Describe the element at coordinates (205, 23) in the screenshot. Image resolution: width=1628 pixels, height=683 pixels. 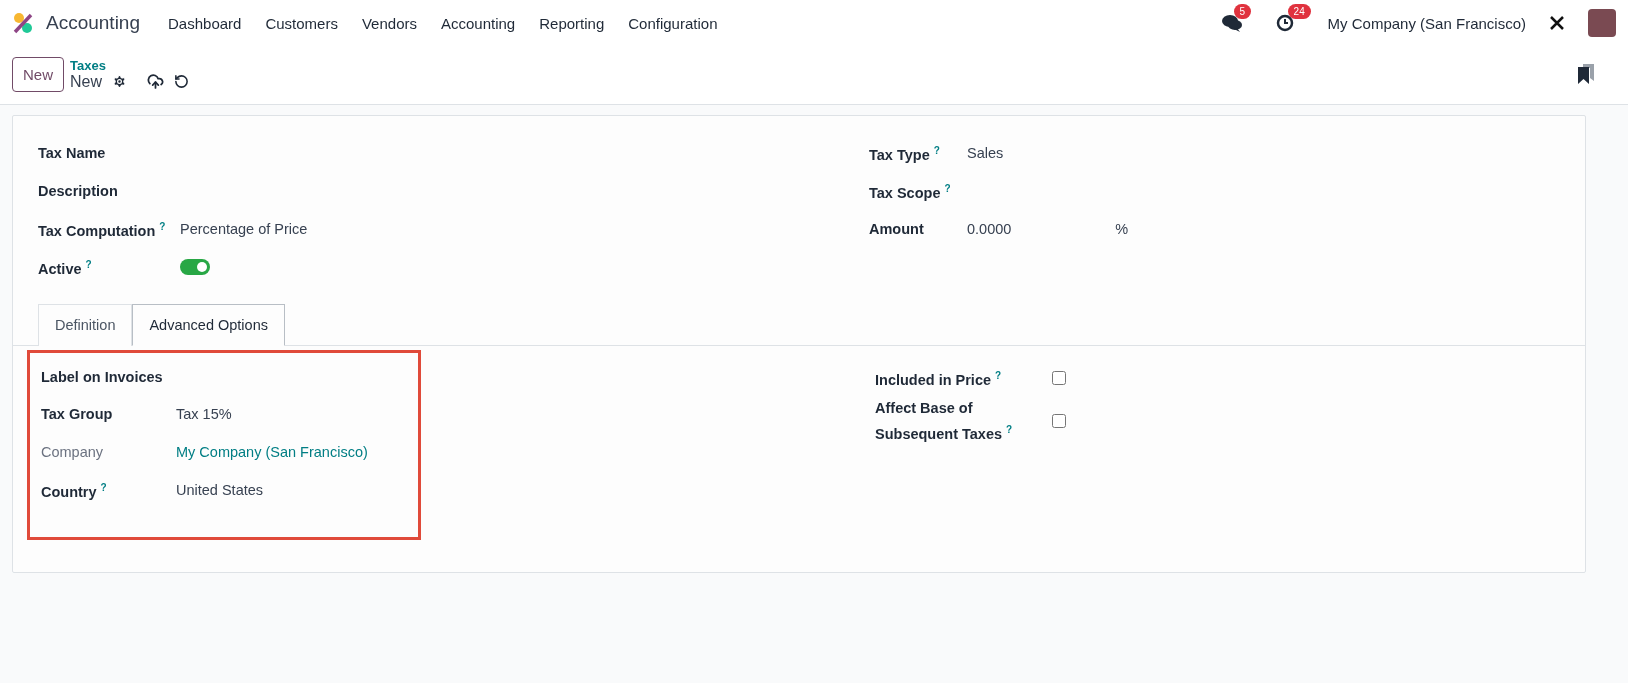
I see `menu-item: Dashboard` at that location.